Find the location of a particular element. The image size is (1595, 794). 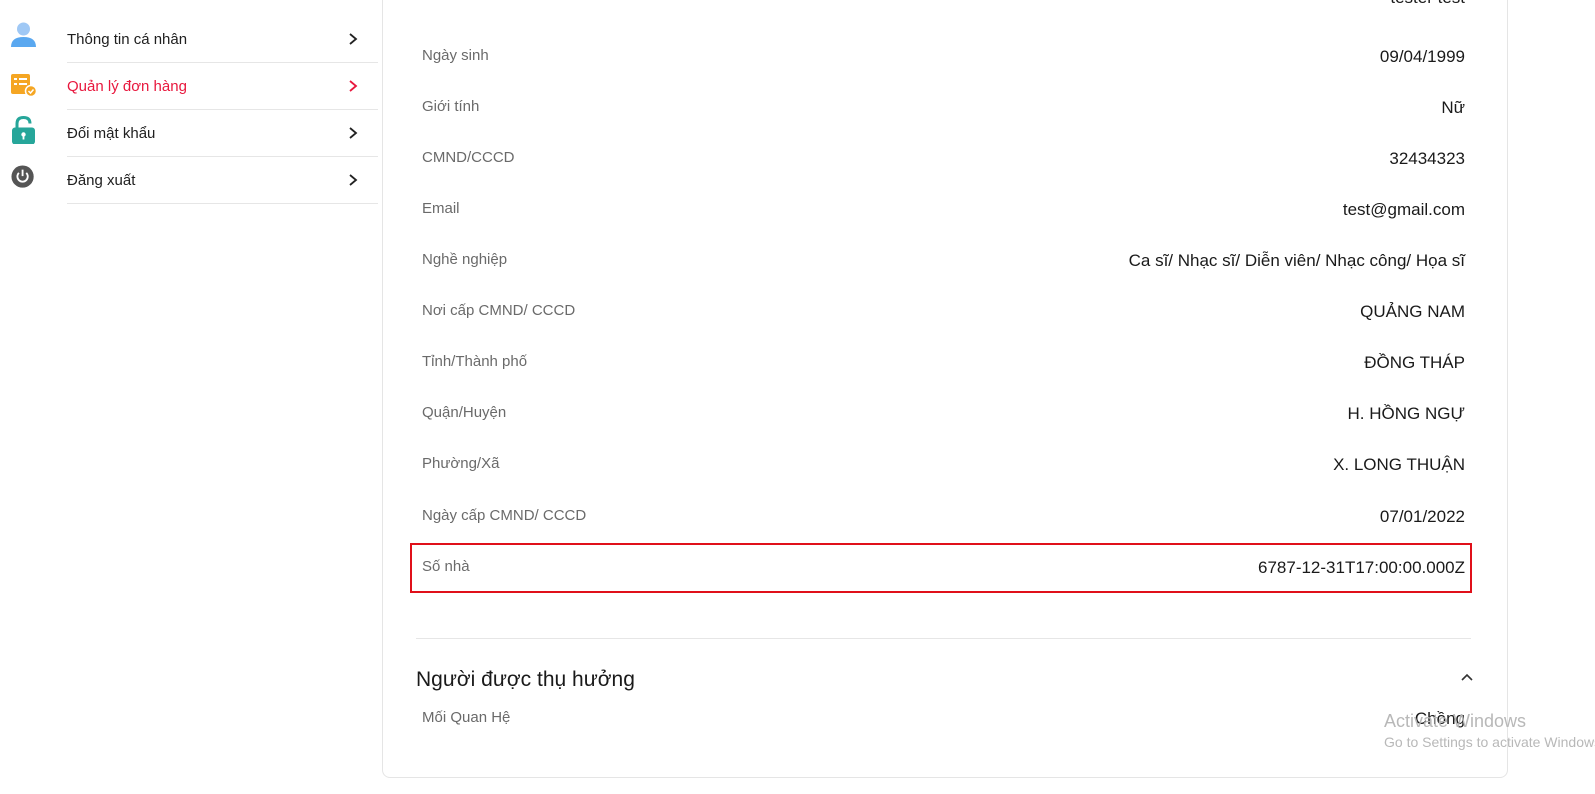

row-label: Phường/Xã is located at coordinates (461, 463).